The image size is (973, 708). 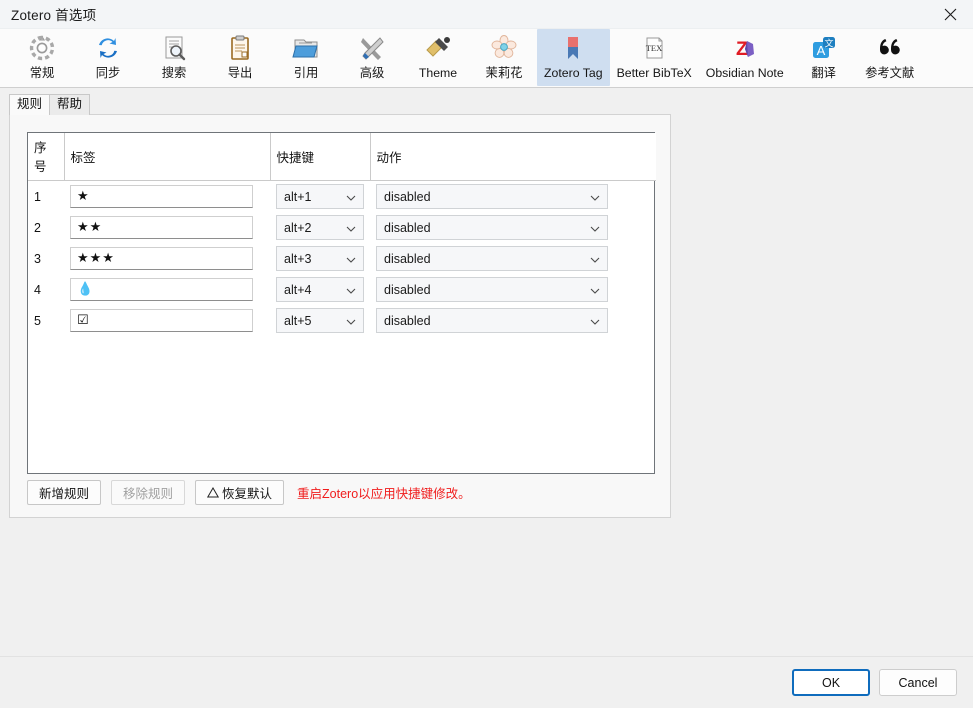 What do you see at coordinates (213, 492) in the screenshot?
I see `warning-triangle-icon` at bounding box center [213, 492].